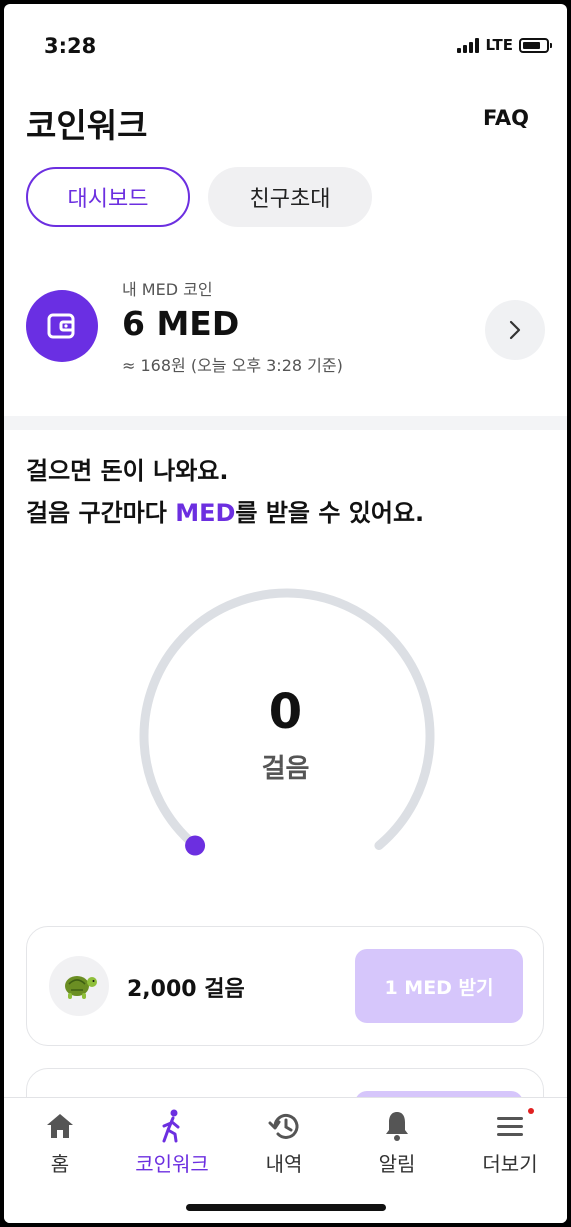 This screenshot has width=571, height=1227. Describe the element at coordinates (330, 513) in the screenshot. I see `headline-suffix: 를 받을 수 있어요.` at that location.